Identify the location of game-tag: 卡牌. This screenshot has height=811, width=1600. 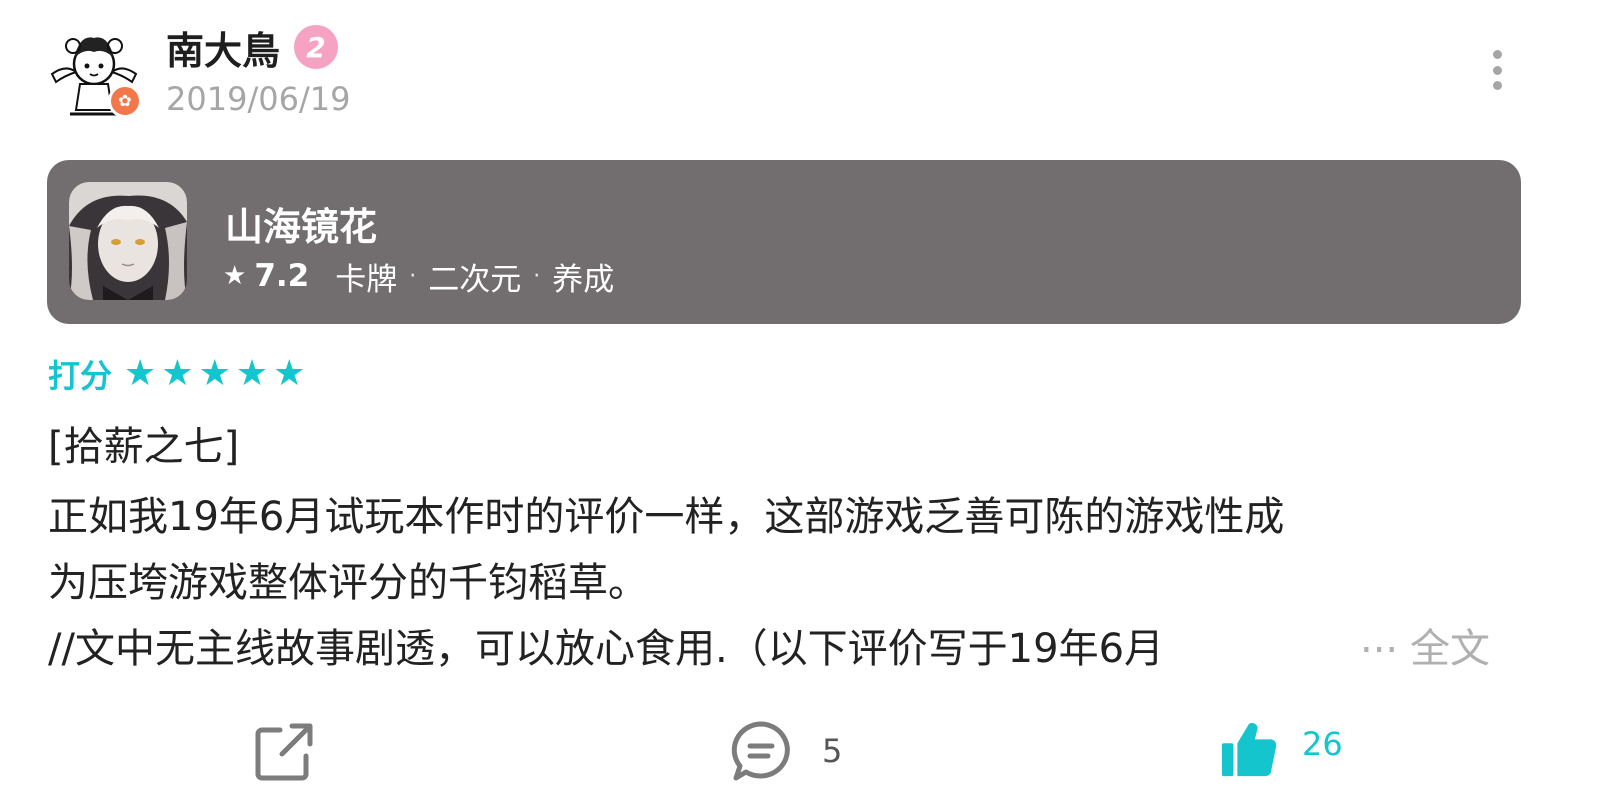
(366, 276).